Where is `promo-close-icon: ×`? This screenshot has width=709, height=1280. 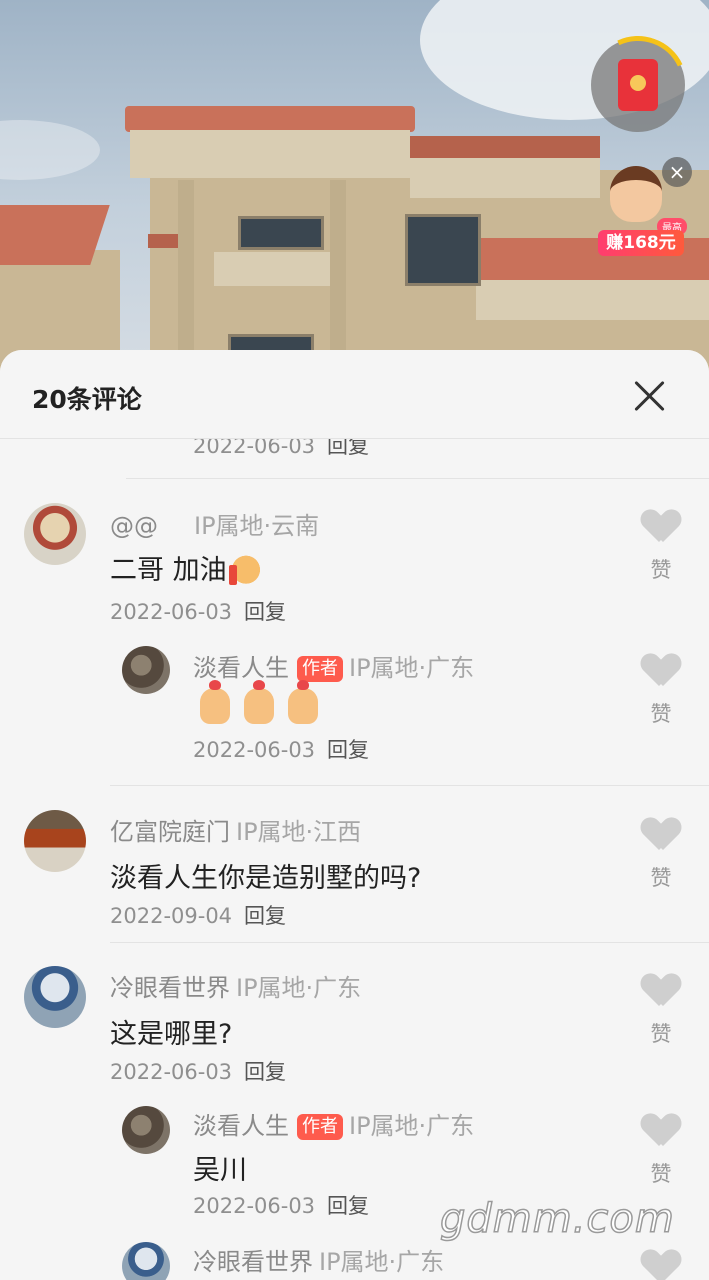
promo-close-icon: × is located at coordinates (677, 172).